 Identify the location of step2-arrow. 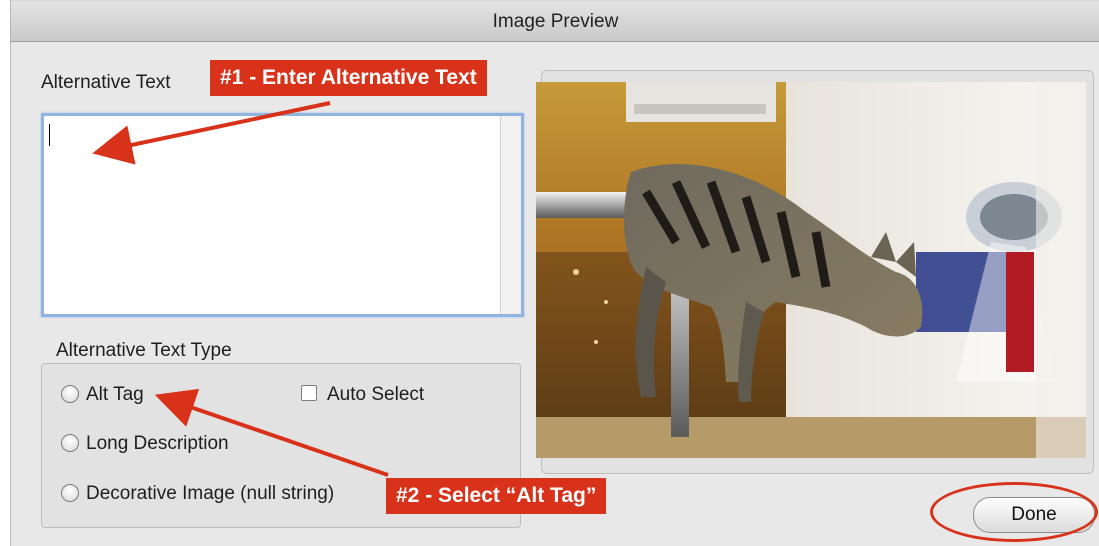
(271, 432).